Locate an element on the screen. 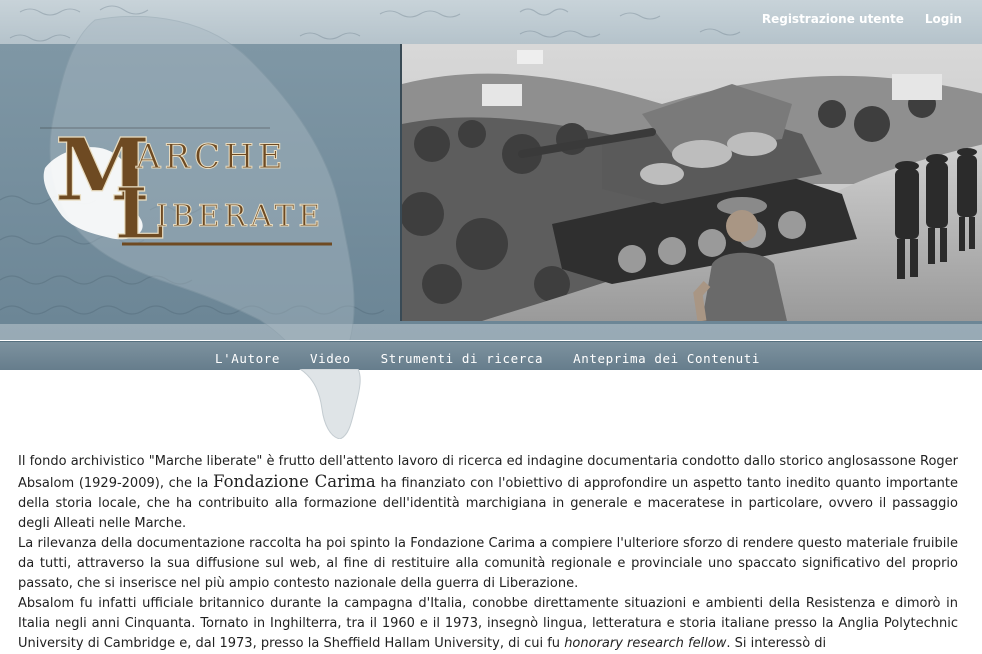 This screenshot has height=654, width=982. top-links: Registrazione utente Login is located at coordinates (862, 19).